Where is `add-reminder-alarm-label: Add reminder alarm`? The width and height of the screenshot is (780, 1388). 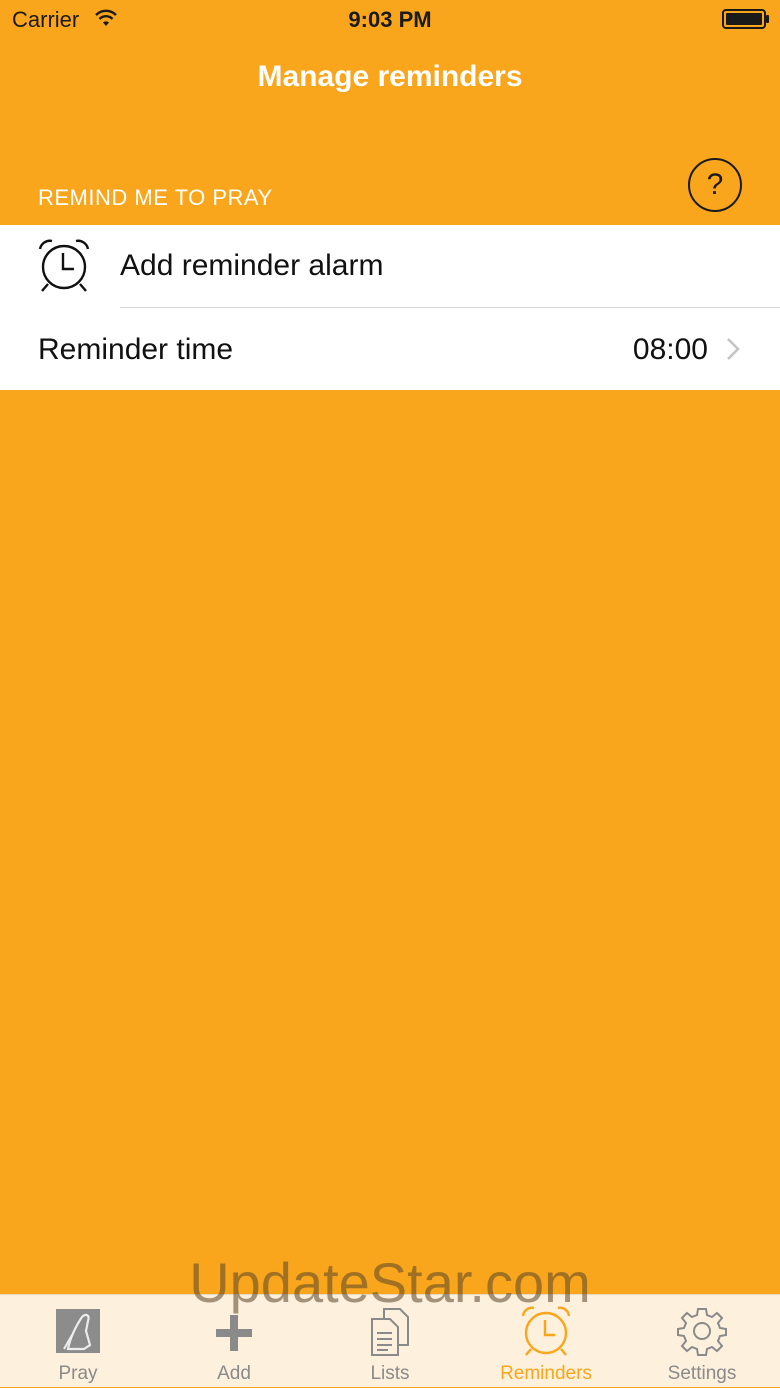
add-reminder-alarm-label: Add reminder alarm is located at coordinates (252, 265).